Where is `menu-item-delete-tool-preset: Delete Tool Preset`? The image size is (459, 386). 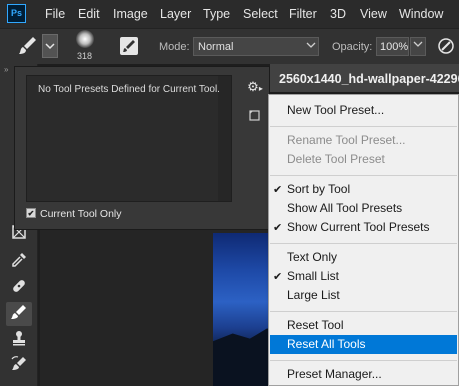 menu-item-delete-tool-preset: Delete Tool Preset is located at coordinates (372, 159).